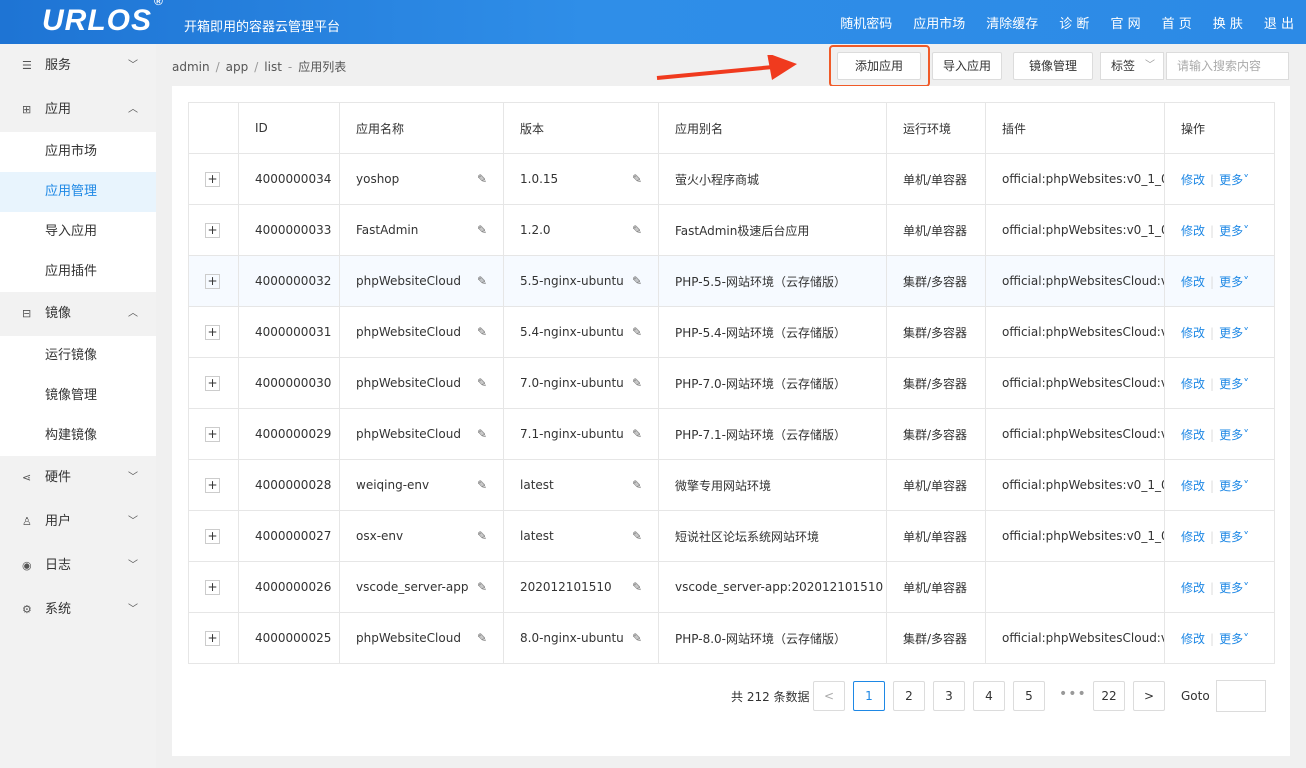 Image resolution: width=1306 pixels, height=768 pixels. Describe the element at coordinates (191, 67) in the screenshot. I see `breadcrumb-item: admin` at that location.